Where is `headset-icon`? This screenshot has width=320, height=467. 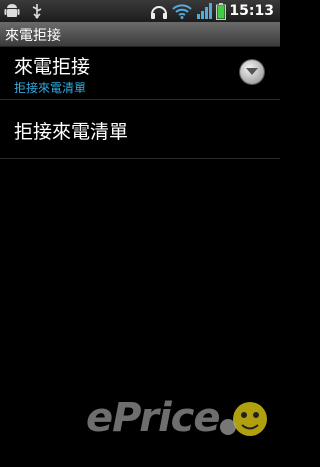 headset-icon is located at coordinates (159, 12).